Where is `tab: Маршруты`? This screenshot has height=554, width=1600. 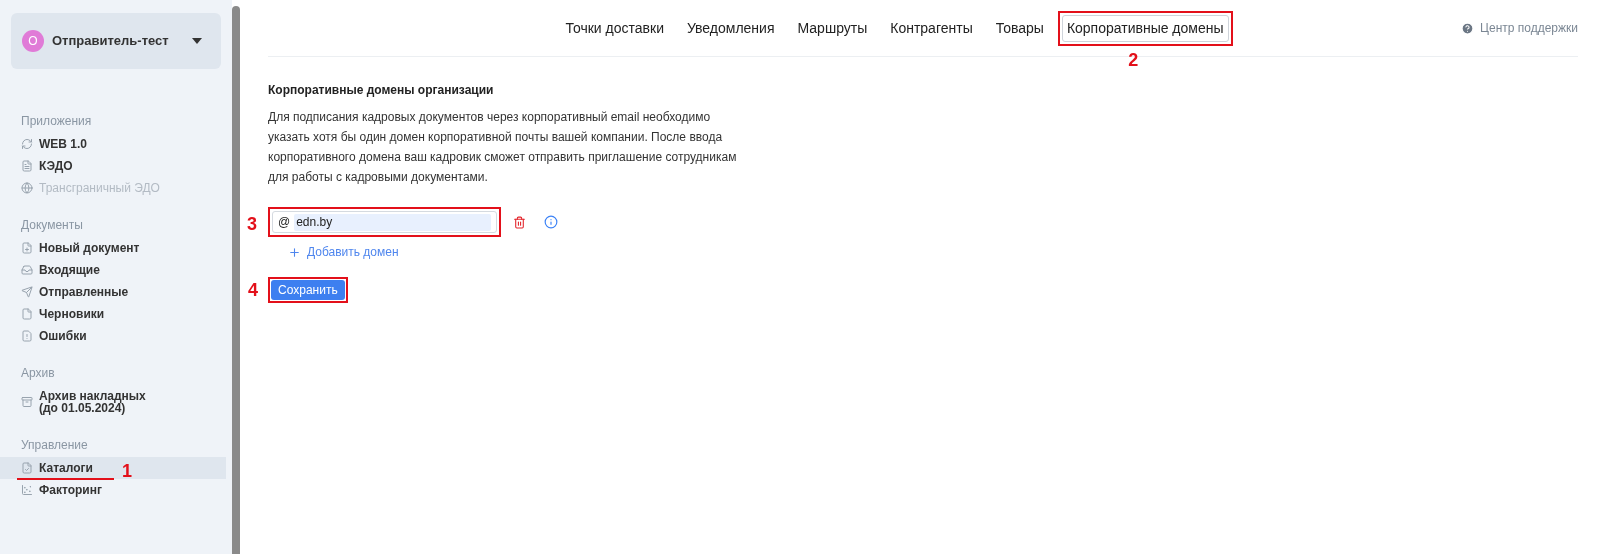
tab: Маршруты is located at coordinates (832, 28).